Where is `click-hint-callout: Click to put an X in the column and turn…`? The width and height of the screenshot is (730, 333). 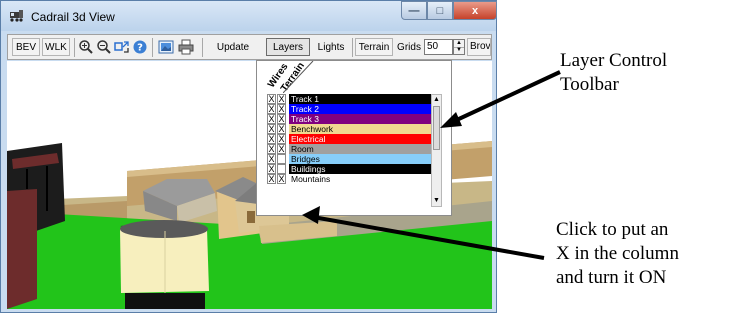
click-hint-callout: Click to put an X in the column and turn… is located at coordinates (617, 254).